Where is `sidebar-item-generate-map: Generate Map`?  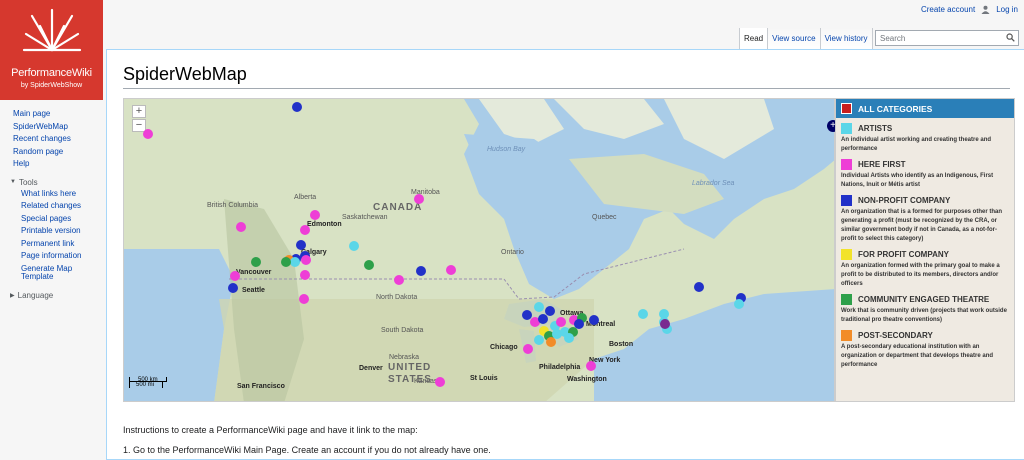 sidebar-item-generate-map: Generate Map is located at coordinates (53, 268).